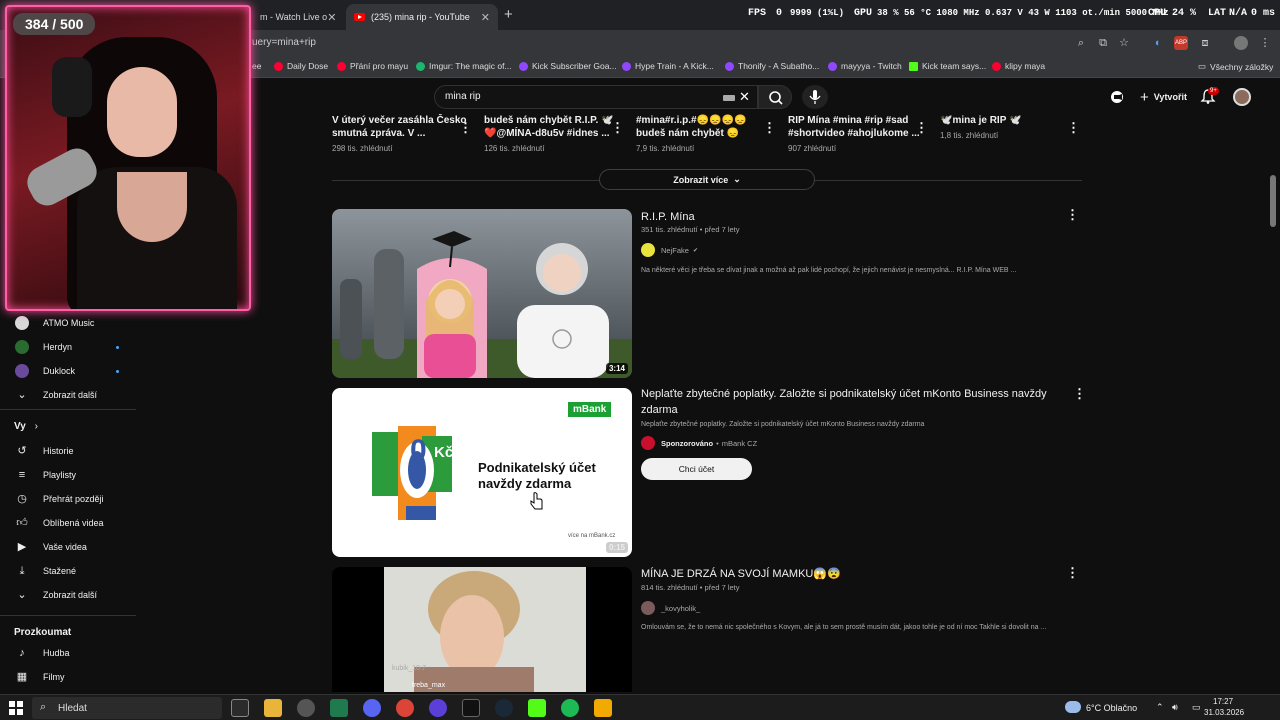  What do you see at coordinates (707, 179) in the screenshot?
I see `show-more-button: Zobrazit více ⌄` at bounding box center [707, 179].